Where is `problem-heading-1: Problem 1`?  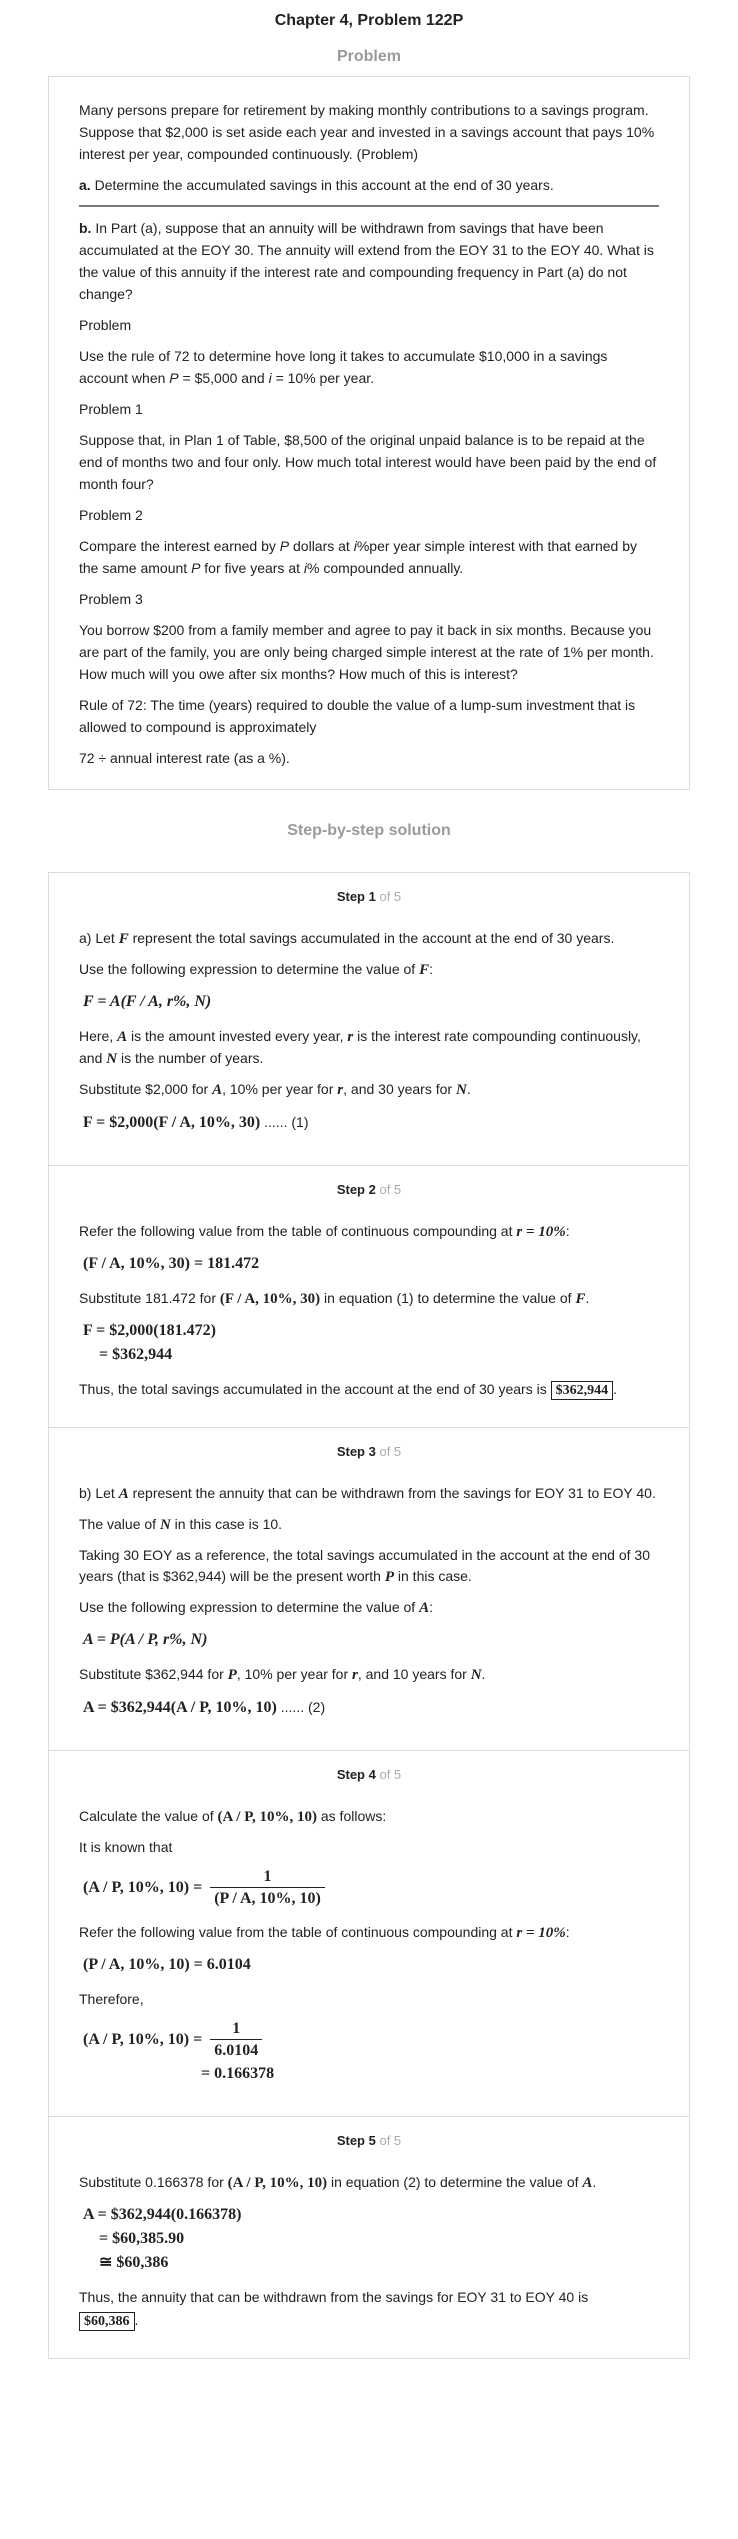
problem-heading-1: Problem 1 is located at coordinates (111, 409).